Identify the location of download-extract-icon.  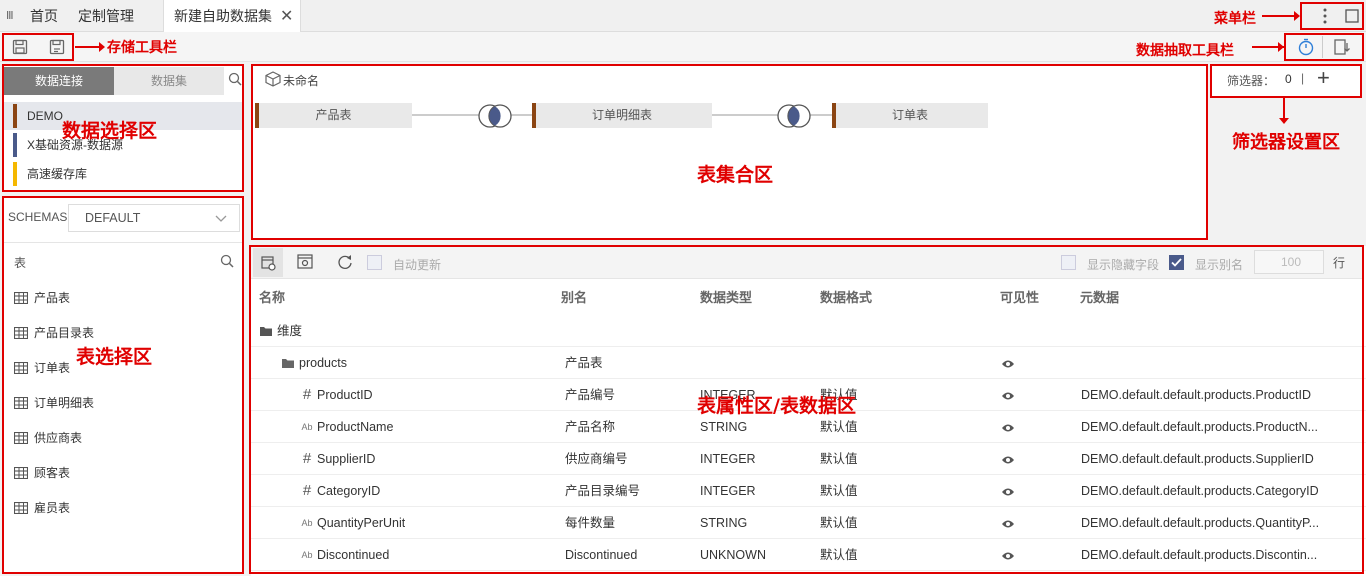
(1342, 47).